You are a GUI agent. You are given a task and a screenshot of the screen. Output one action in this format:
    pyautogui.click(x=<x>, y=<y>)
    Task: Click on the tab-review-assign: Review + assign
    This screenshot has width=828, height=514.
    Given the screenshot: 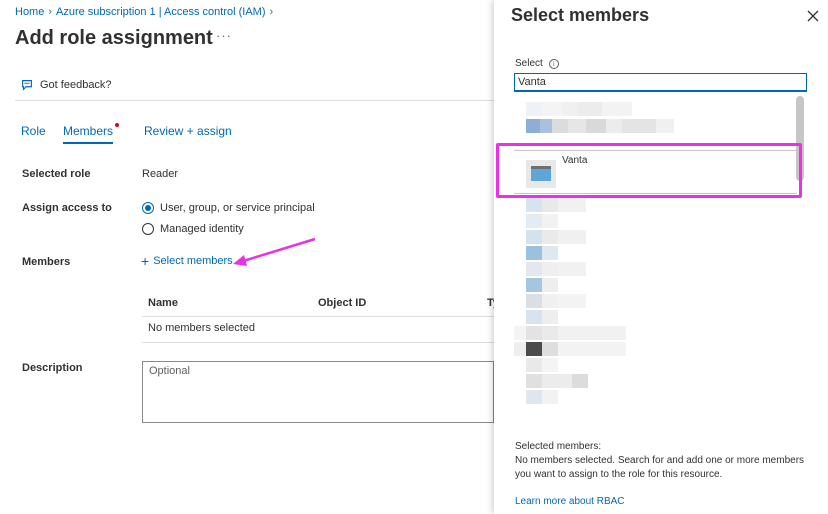 What is the action you would take?
    pyautogui.click(x=188, y=131)
    